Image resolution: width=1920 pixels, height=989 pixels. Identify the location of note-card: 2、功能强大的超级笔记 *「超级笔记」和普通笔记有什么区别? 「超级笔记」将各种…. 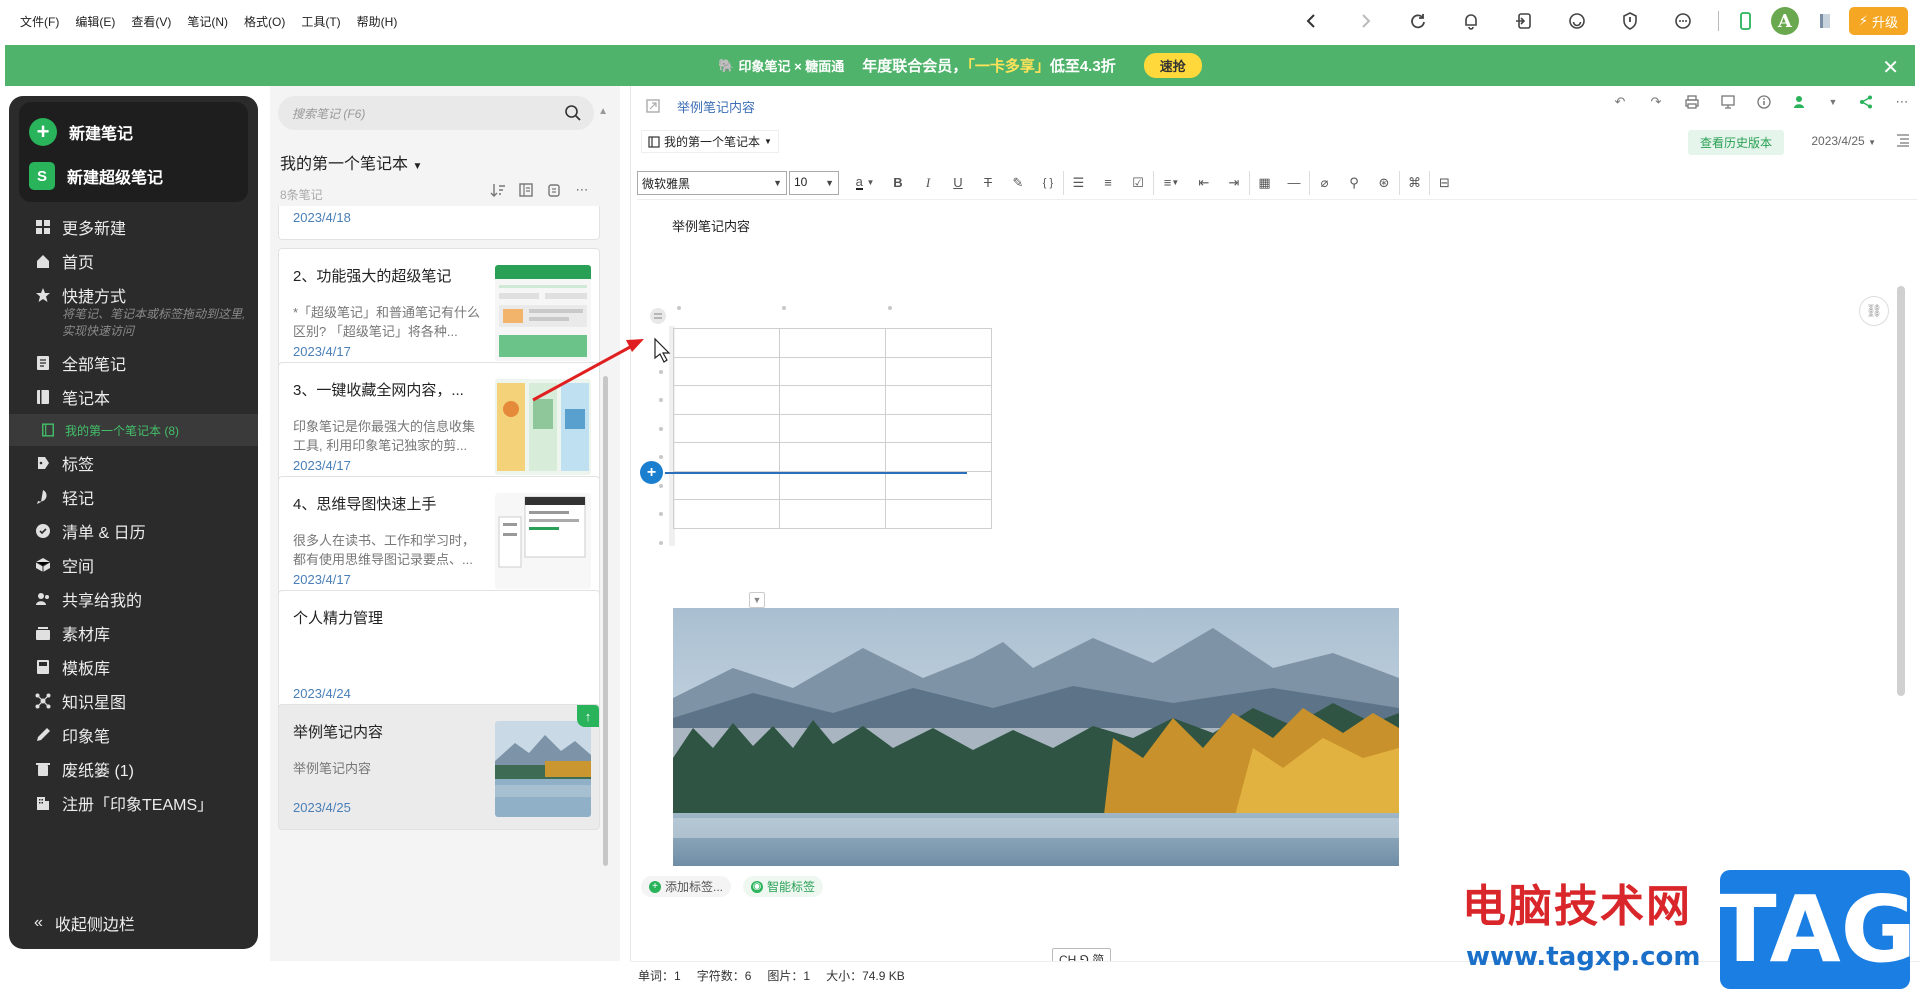
(439, 311).